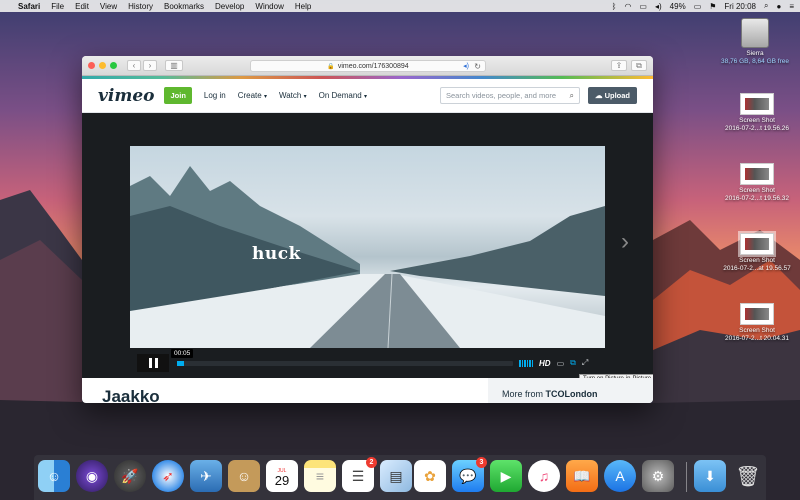 The width and height of the screenshot is (800, 500). What do you see at coordinates (206, 476) in the screenshot?
I see `mail-icon: ✈` at bounding box center [206, 476].